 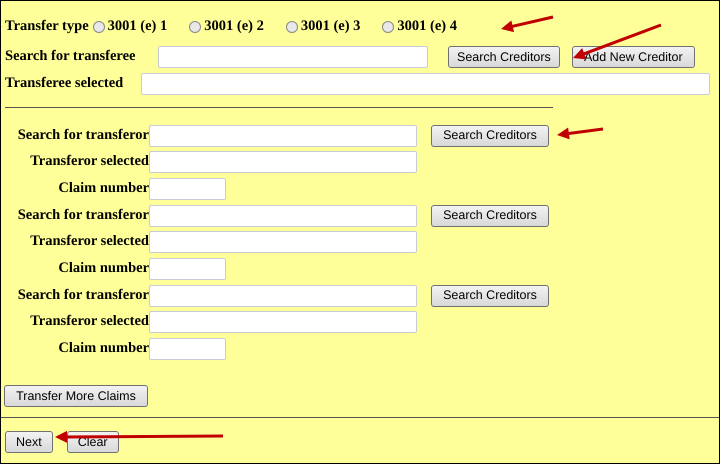 What do you see at coordinates (70, 56) in the screenshot?
I see `field-label: Search for transferee` at bounding box center [70, 56].